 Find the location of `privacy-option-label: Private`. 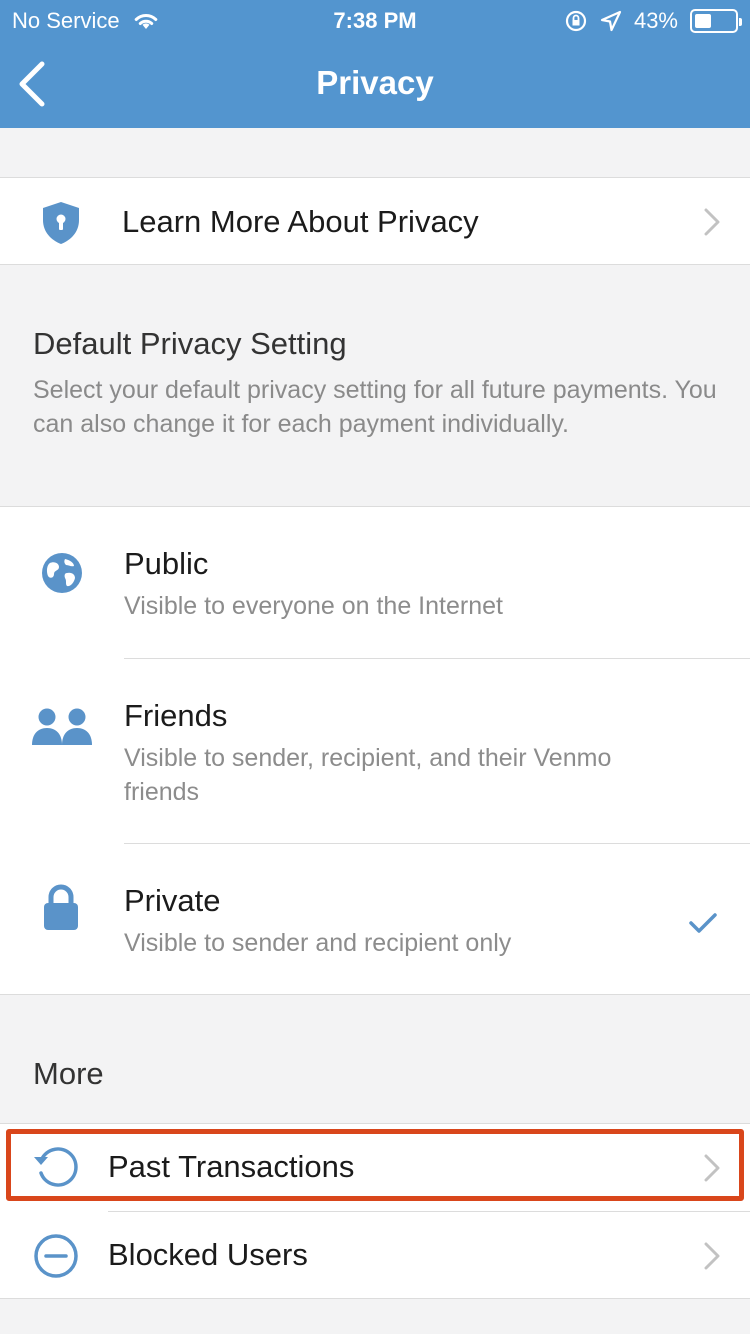

privacy-option-label: Private is located at coordinates (172, 900).